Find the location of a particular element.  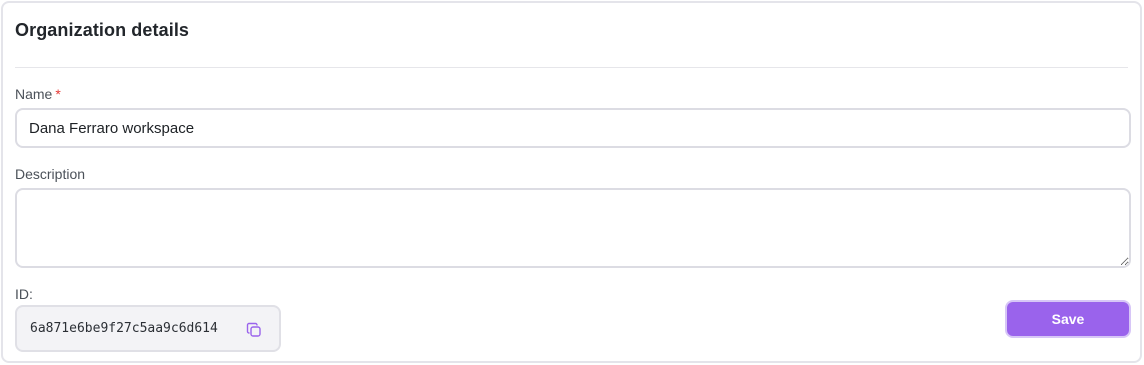

name-label: Name * is located at coordinates (38, 94).